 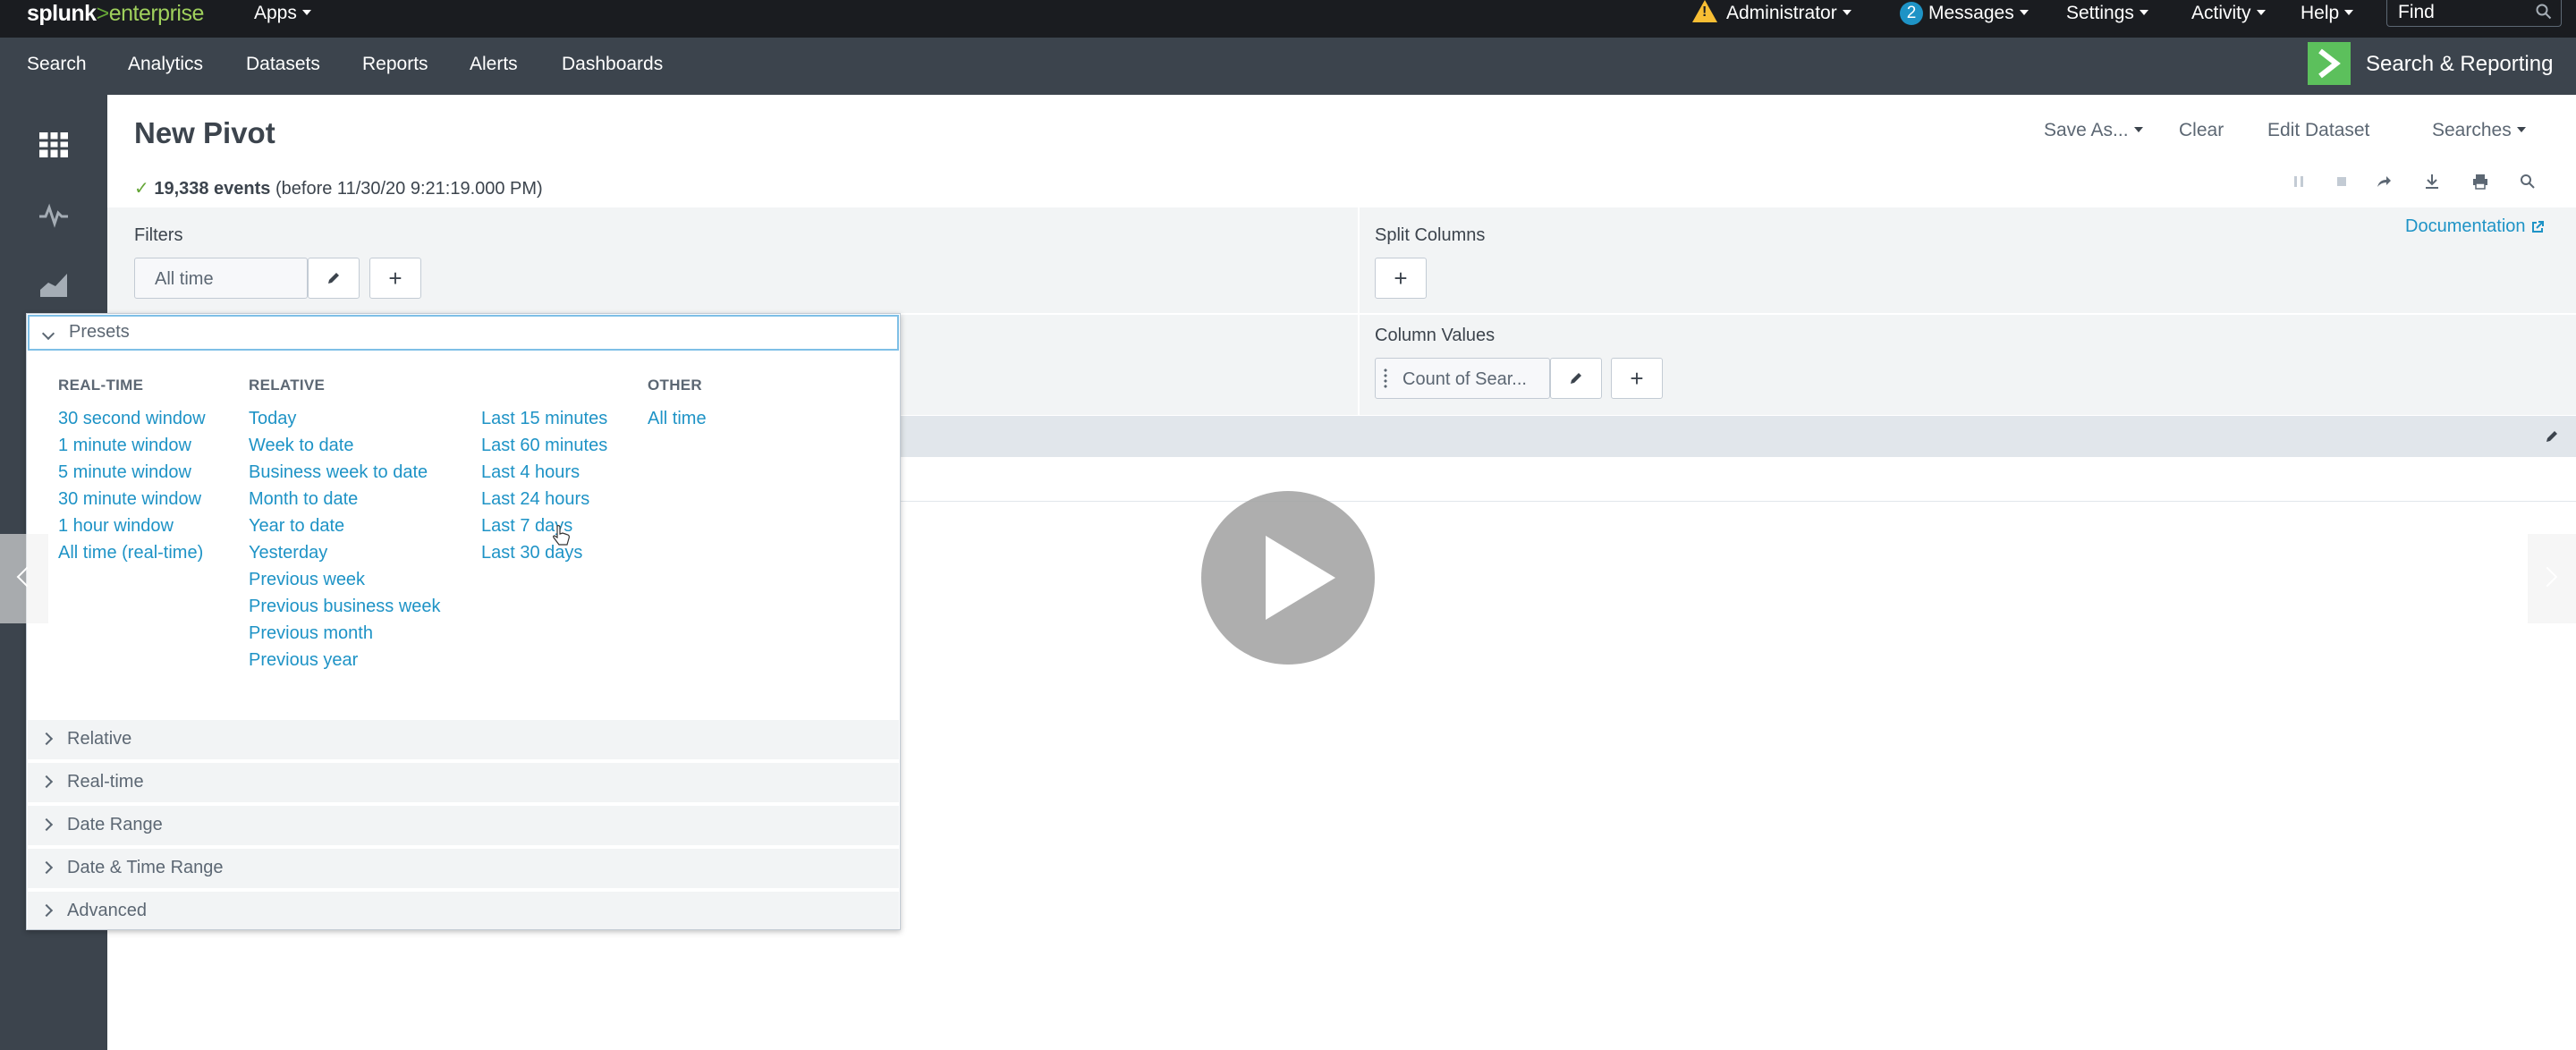 I want to click on logo-product-text: enterprise, so click(x=156, y=13).